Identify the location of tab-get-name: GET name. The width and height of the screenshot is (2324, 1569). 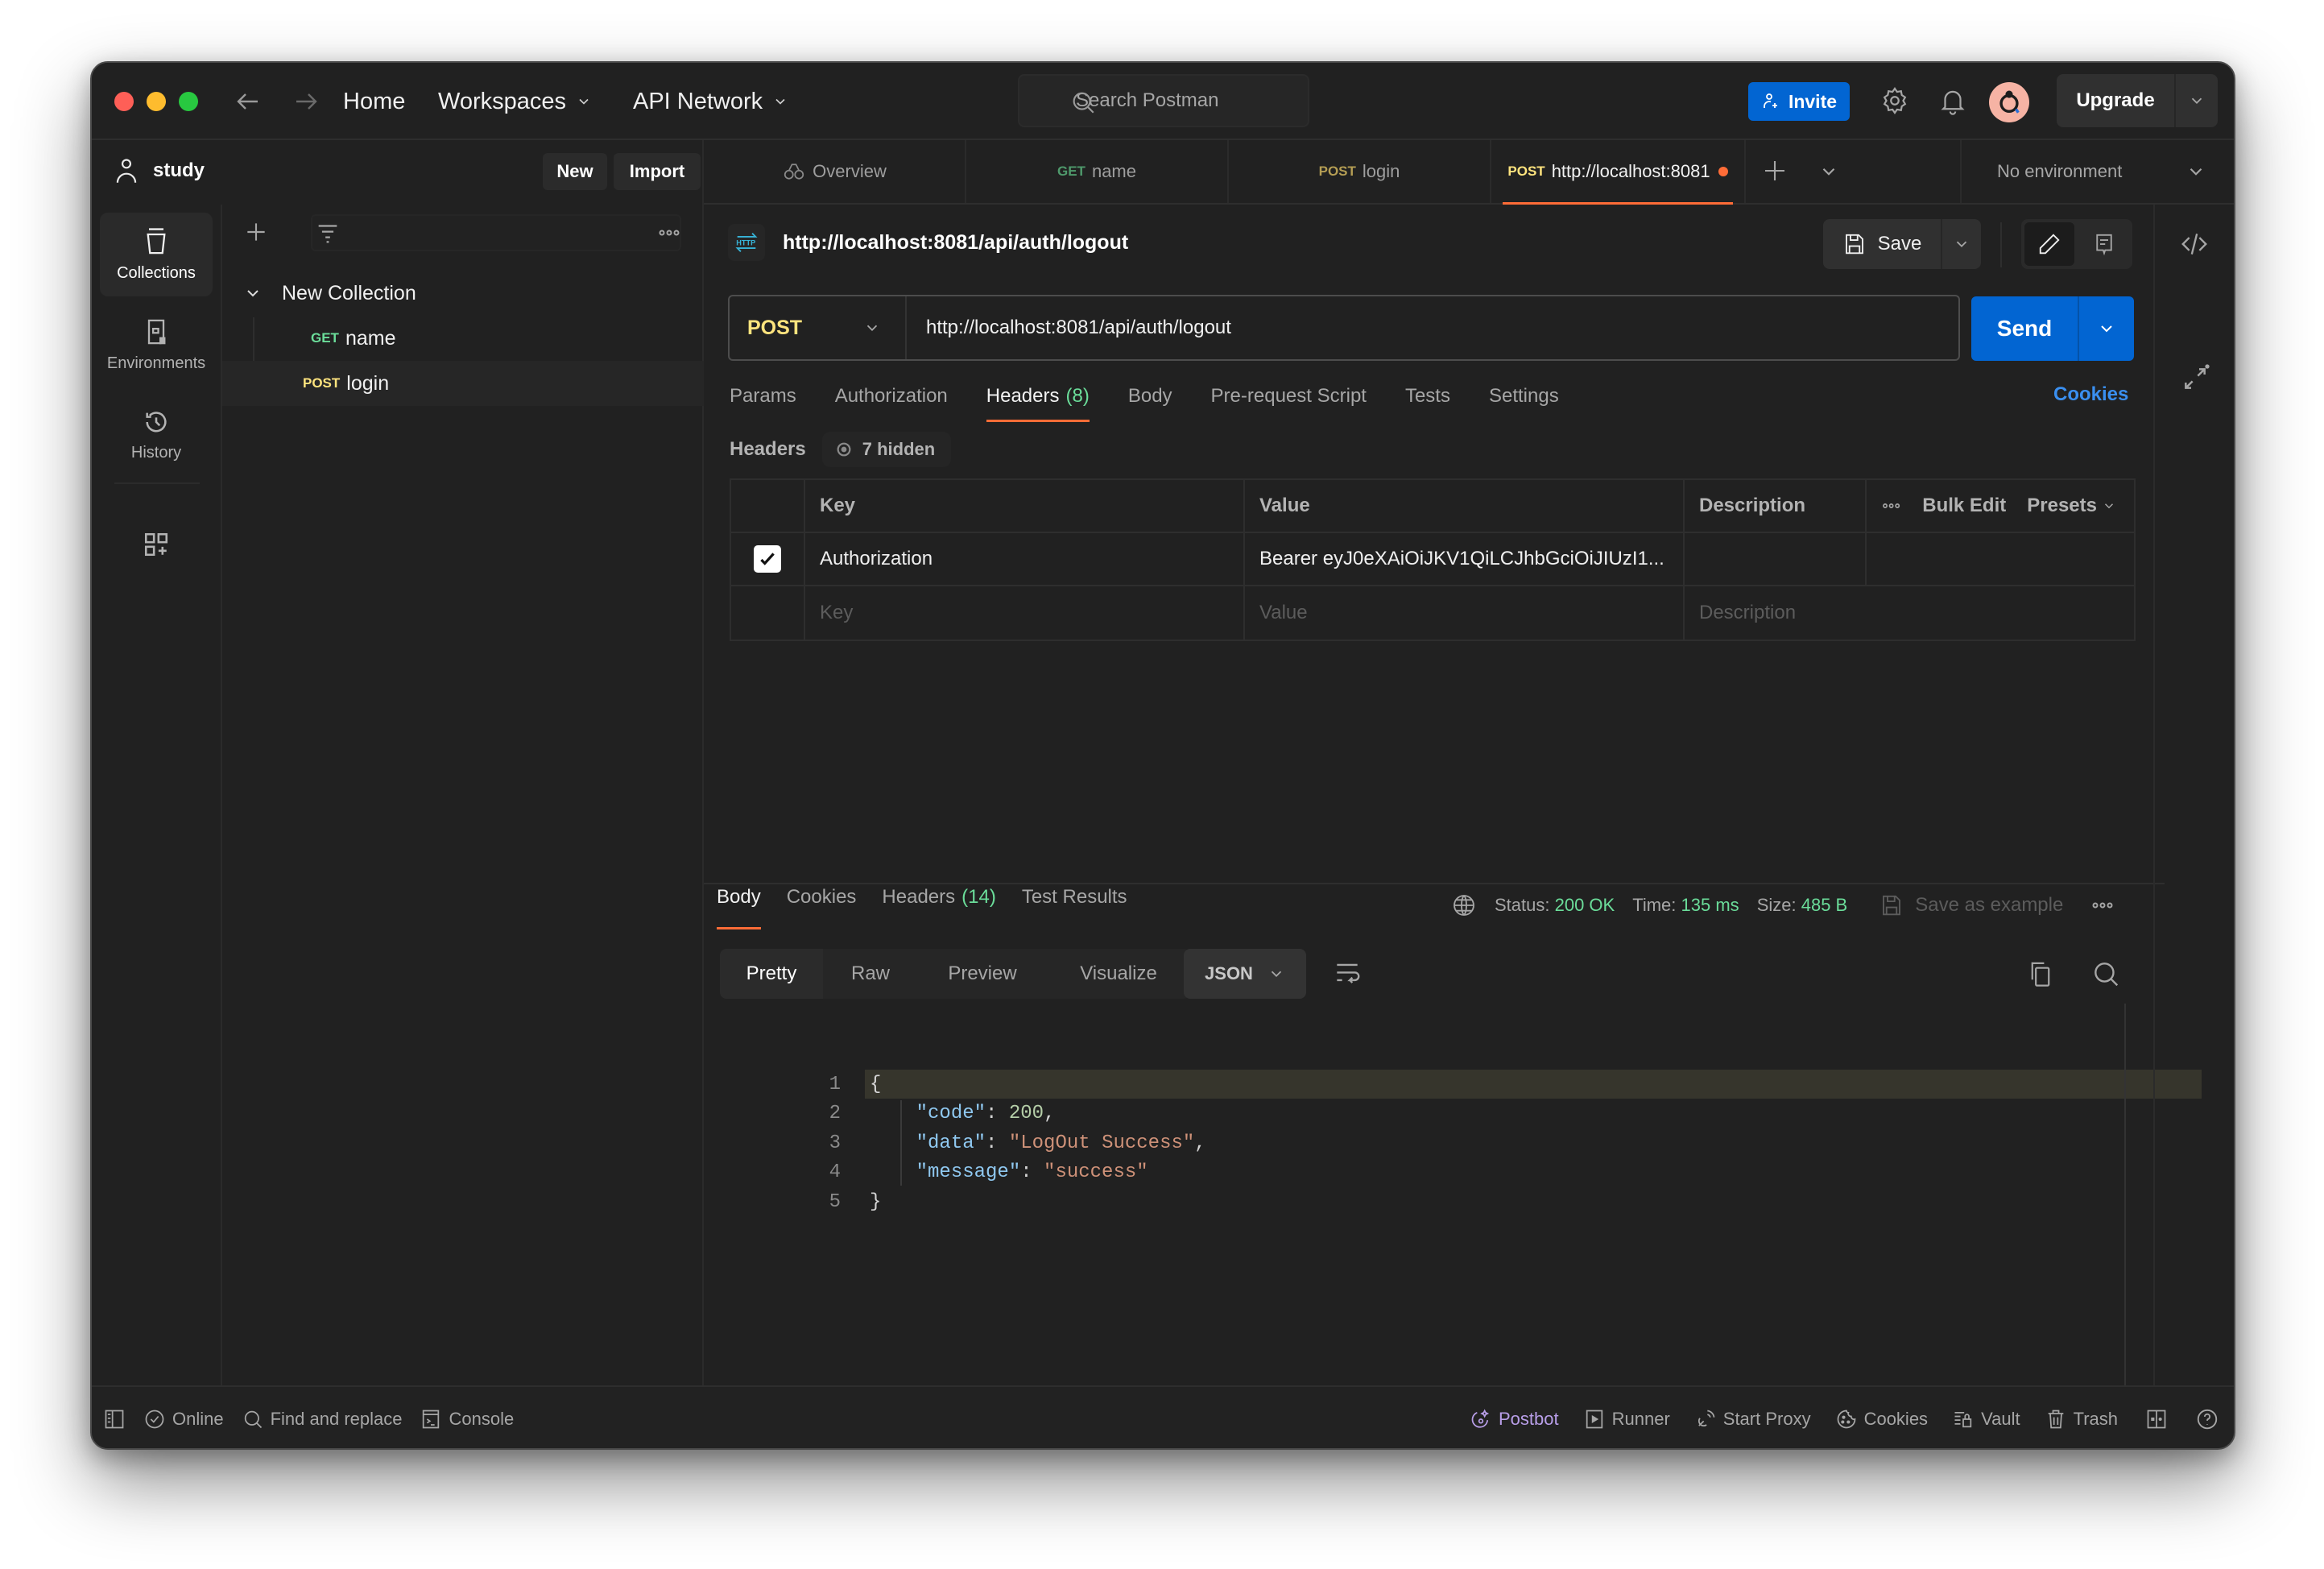
(1097, 171).